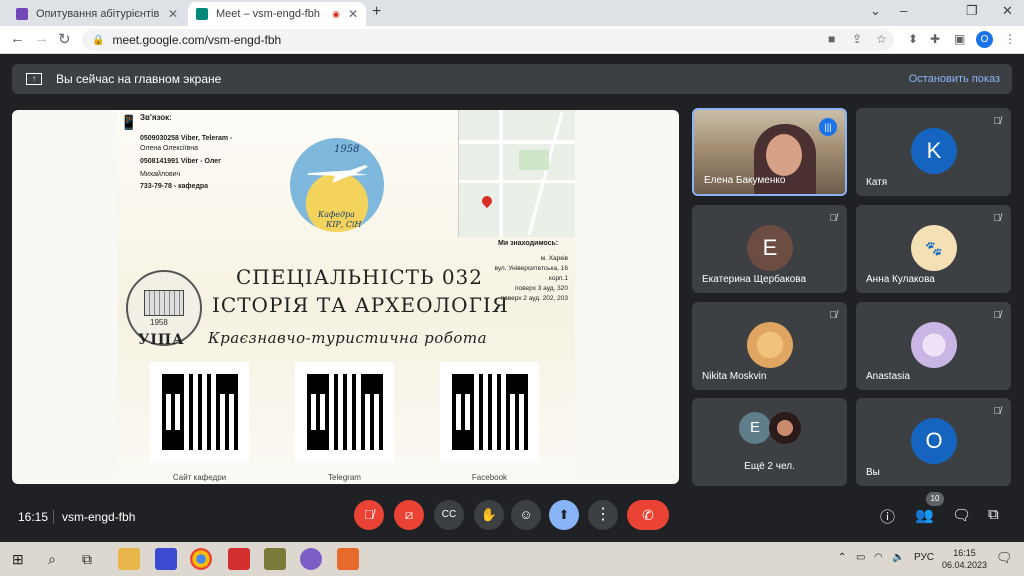 This screenshot has height=576, width=1024. What do you see at coordinates (18, 559) in the screenshot?
I see `windows-start-icon: ⊞` at bounding box center [18, 559].